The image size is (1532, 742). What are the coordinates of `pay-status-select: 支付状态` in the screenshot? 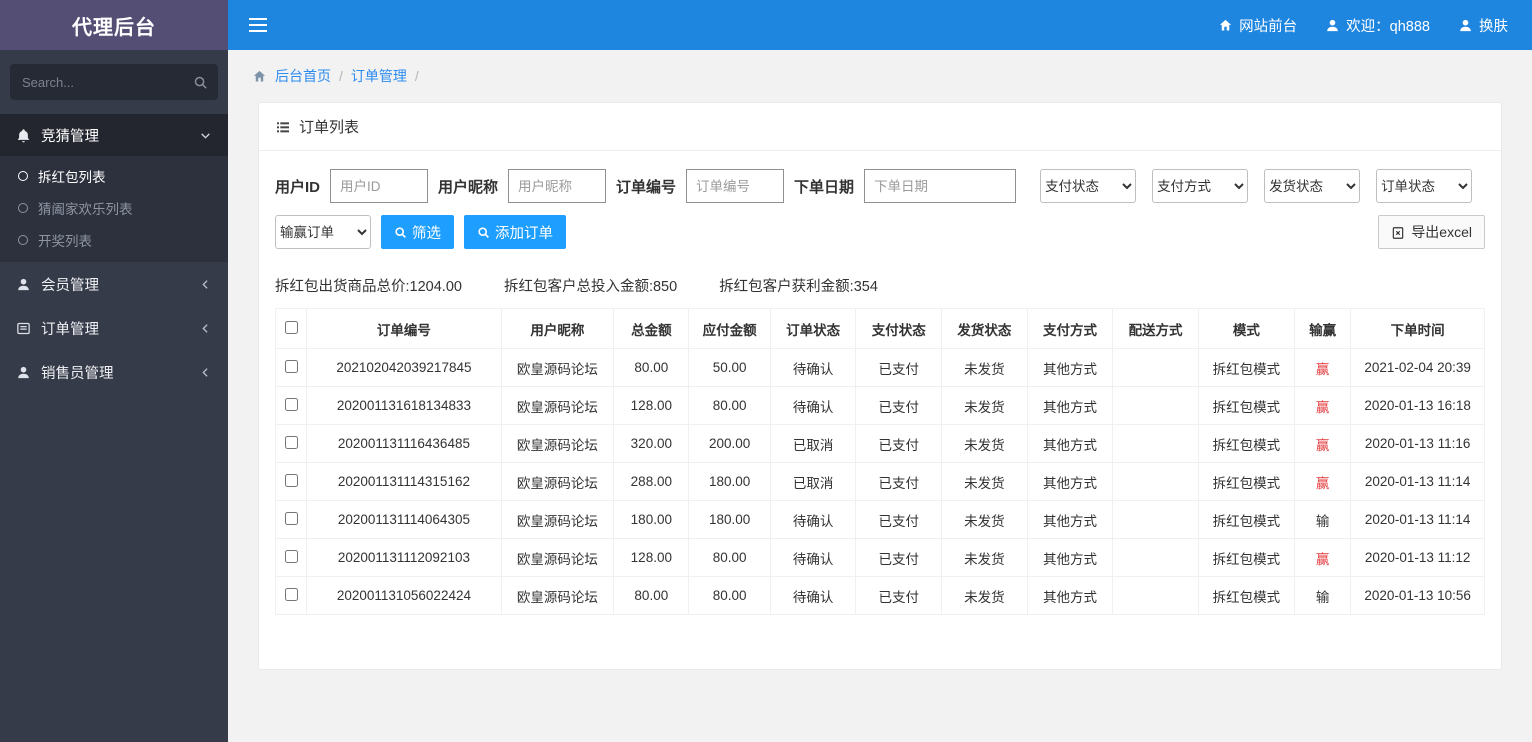 It's located at (1088, 186).